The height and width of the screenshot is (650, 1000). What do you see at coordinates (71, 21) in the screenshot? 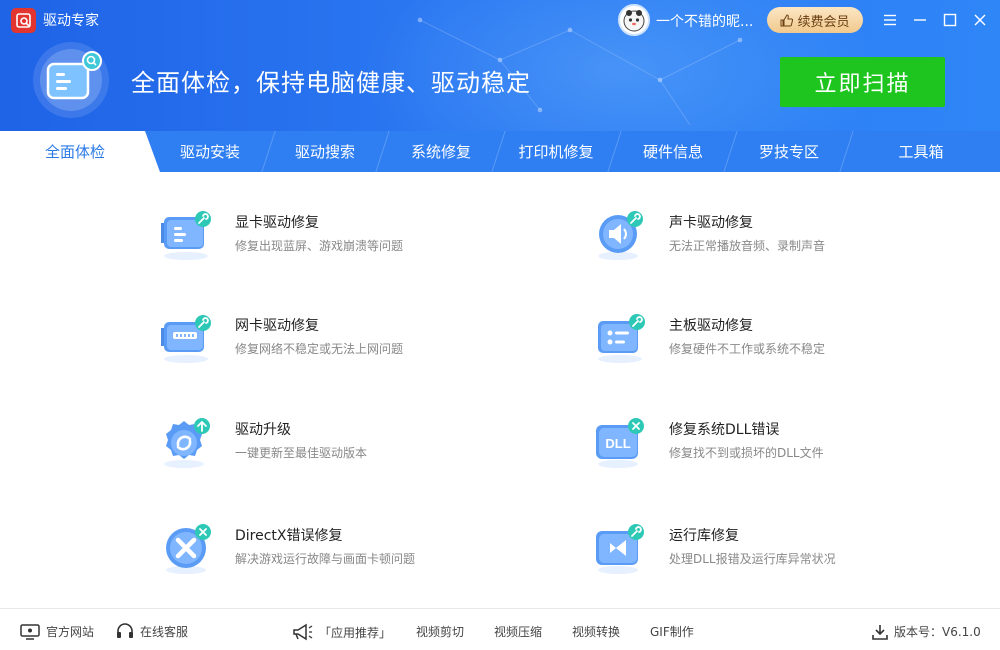
I see `app-title: 驱动专家` at bounding box center [71, 21].